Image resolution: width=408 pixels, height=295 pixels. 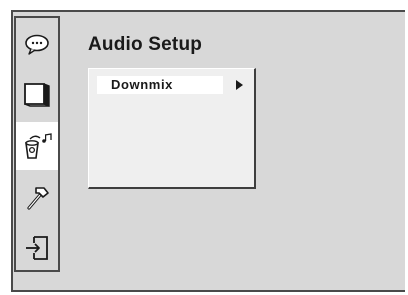 I want to click on setup-sidebar, so click(x=37, y=144).